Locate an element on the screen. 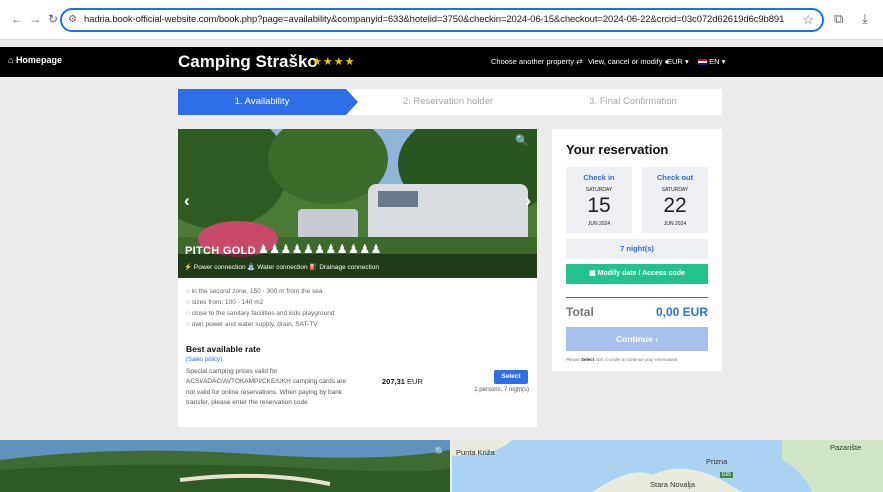 This screenshot has height=492, width=883. modify-label: Modify date / Access code is located at coordinates (641, 273).